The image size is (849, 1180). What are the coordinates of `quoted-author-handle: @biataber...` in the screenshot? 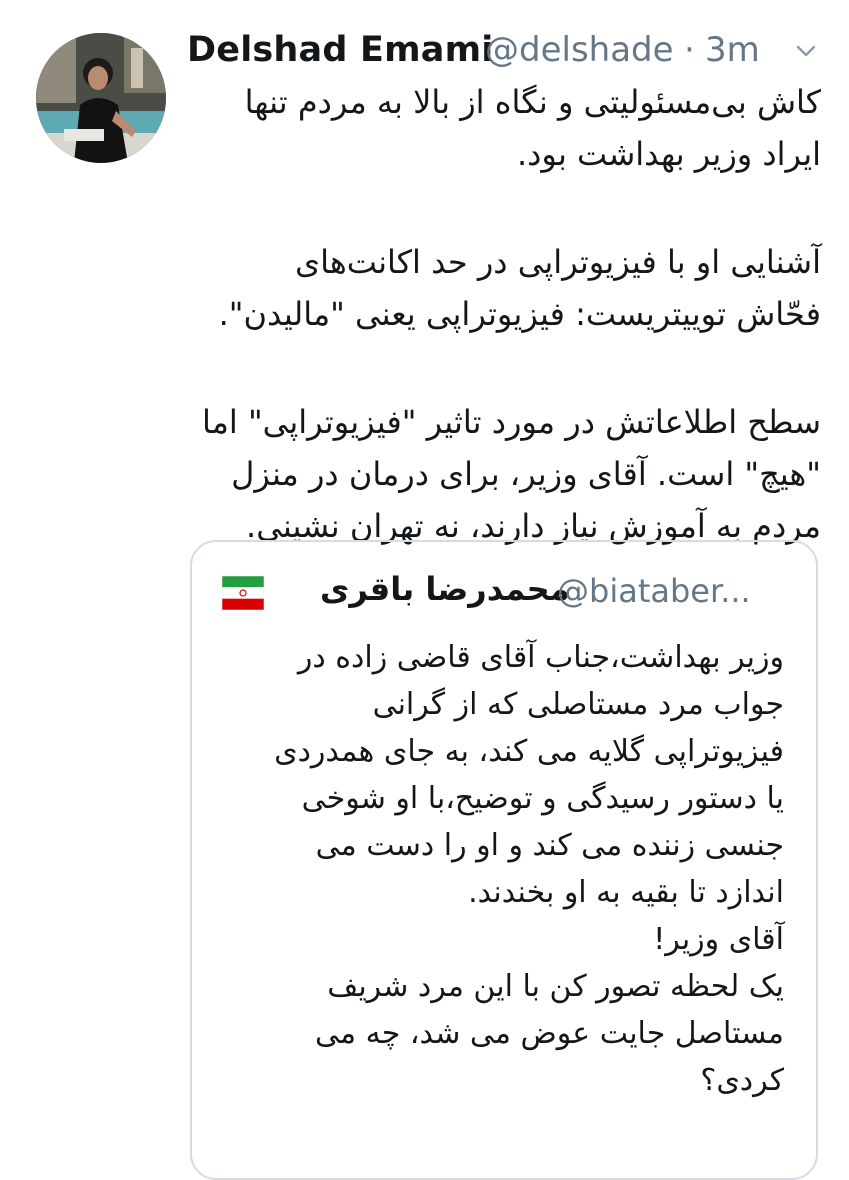 It's located at (654, 591).